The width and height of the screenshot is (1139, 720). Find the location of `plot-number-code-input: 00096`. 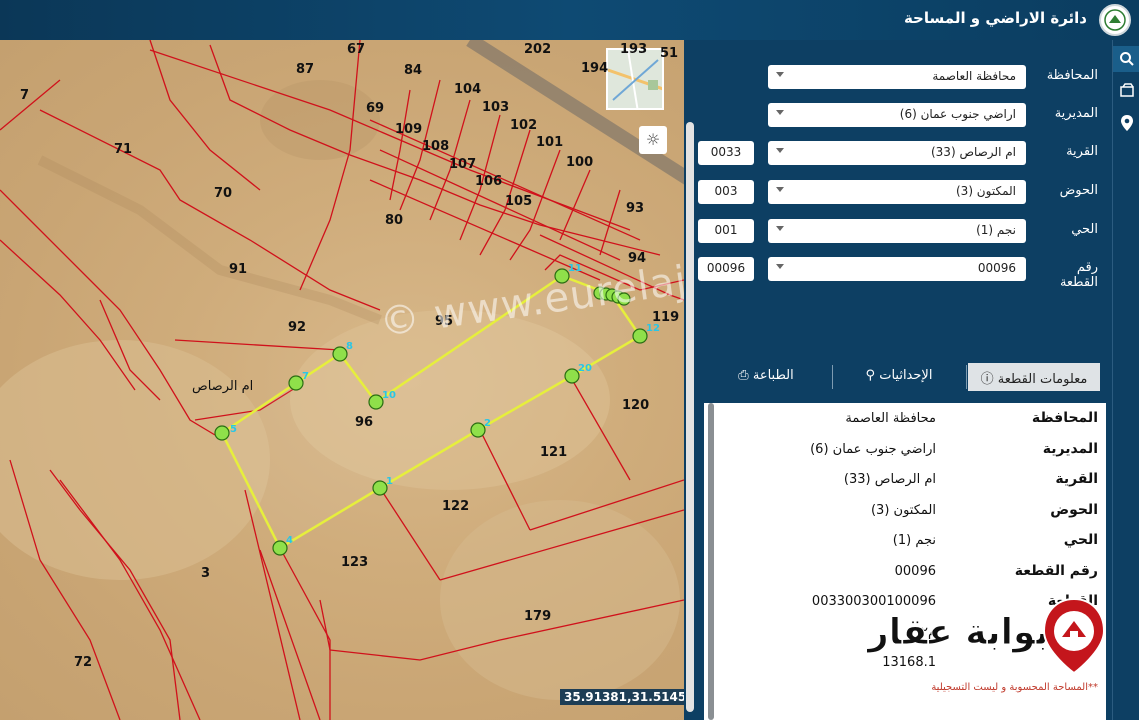

plot-number-code-input: 00096 is located at coordinates (726, 269).